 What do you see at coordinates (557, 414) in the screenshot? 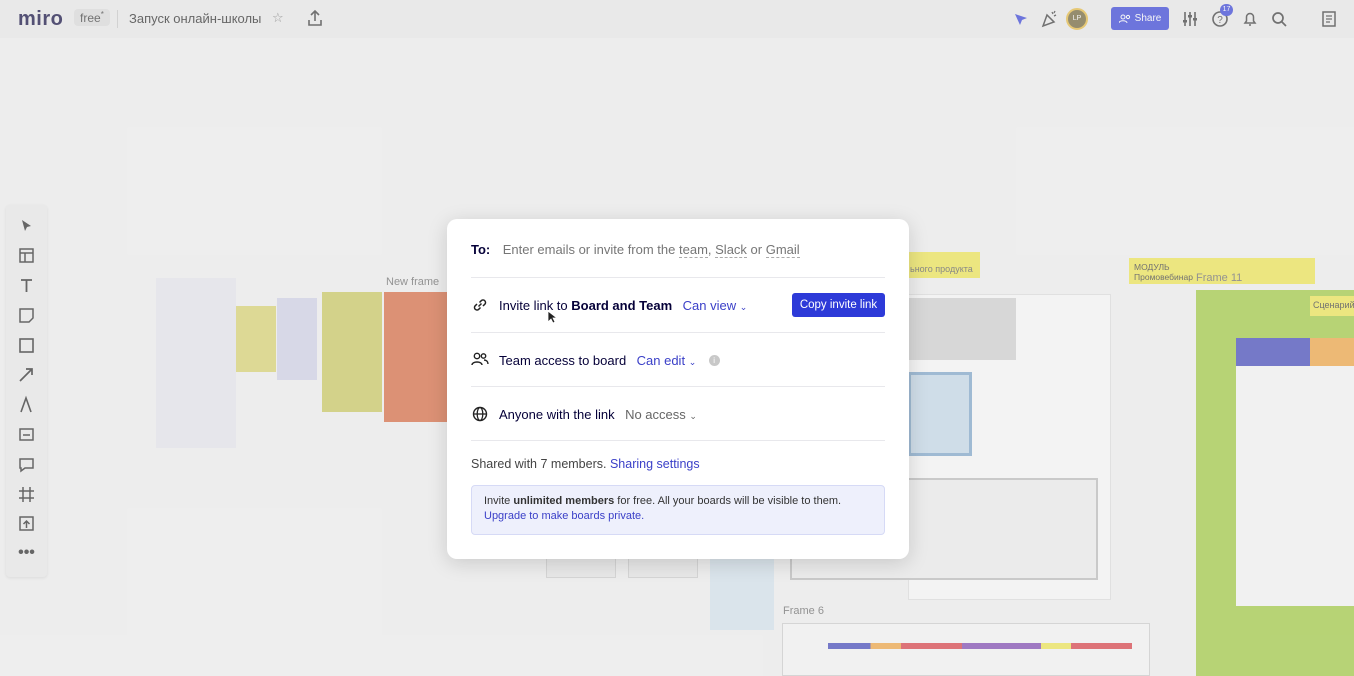
I see `public-access-label: Anyone with the link` at bounding box center [557, 414].